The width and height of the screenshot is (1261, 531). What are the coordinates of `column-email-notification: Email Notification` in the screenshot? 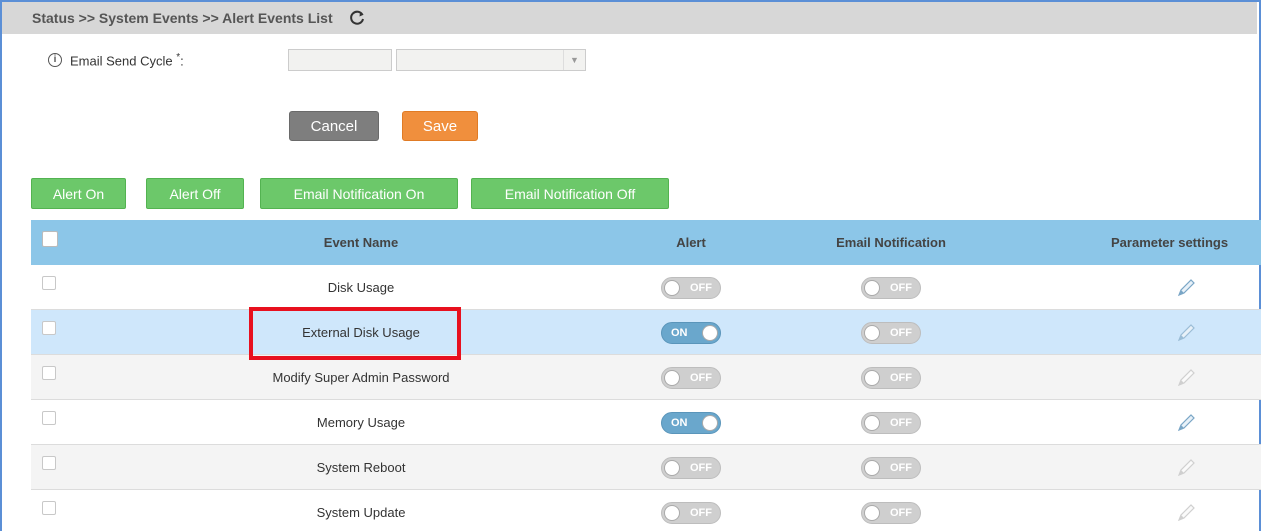 It's located at (891, 242).